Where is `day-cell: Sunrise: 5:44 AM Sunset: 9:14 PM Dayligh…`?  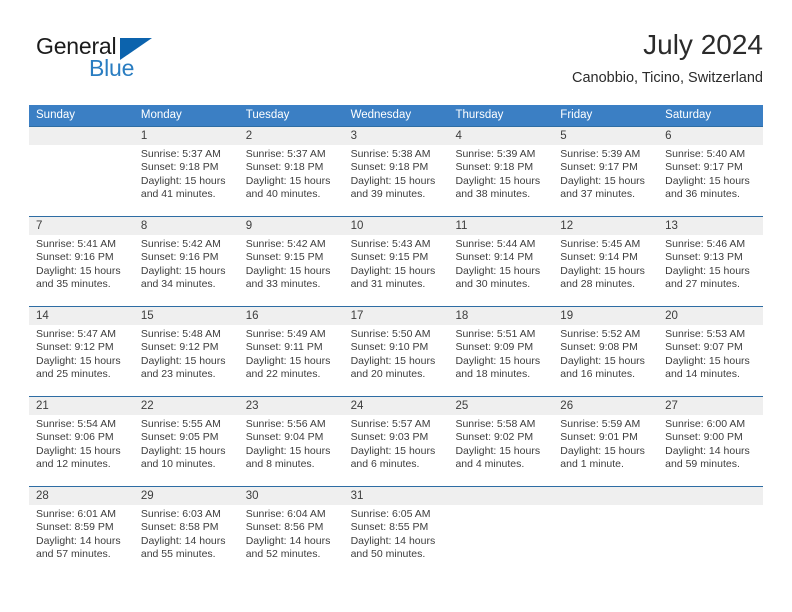
day-cell: Sunrise: 5:44 AM Sunset: 9:14 PM Dayligh… is located at coordinates (500, 270).